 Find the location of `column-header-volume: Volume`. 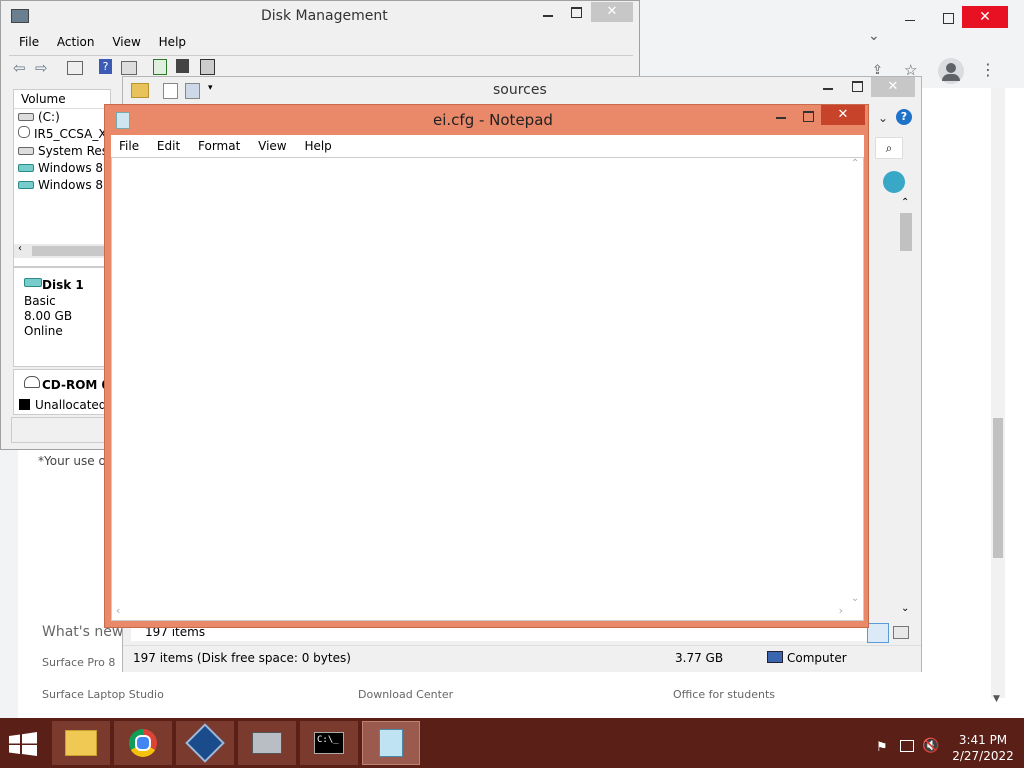

column-header-volume: Volume is located at coordinates (62, 99).